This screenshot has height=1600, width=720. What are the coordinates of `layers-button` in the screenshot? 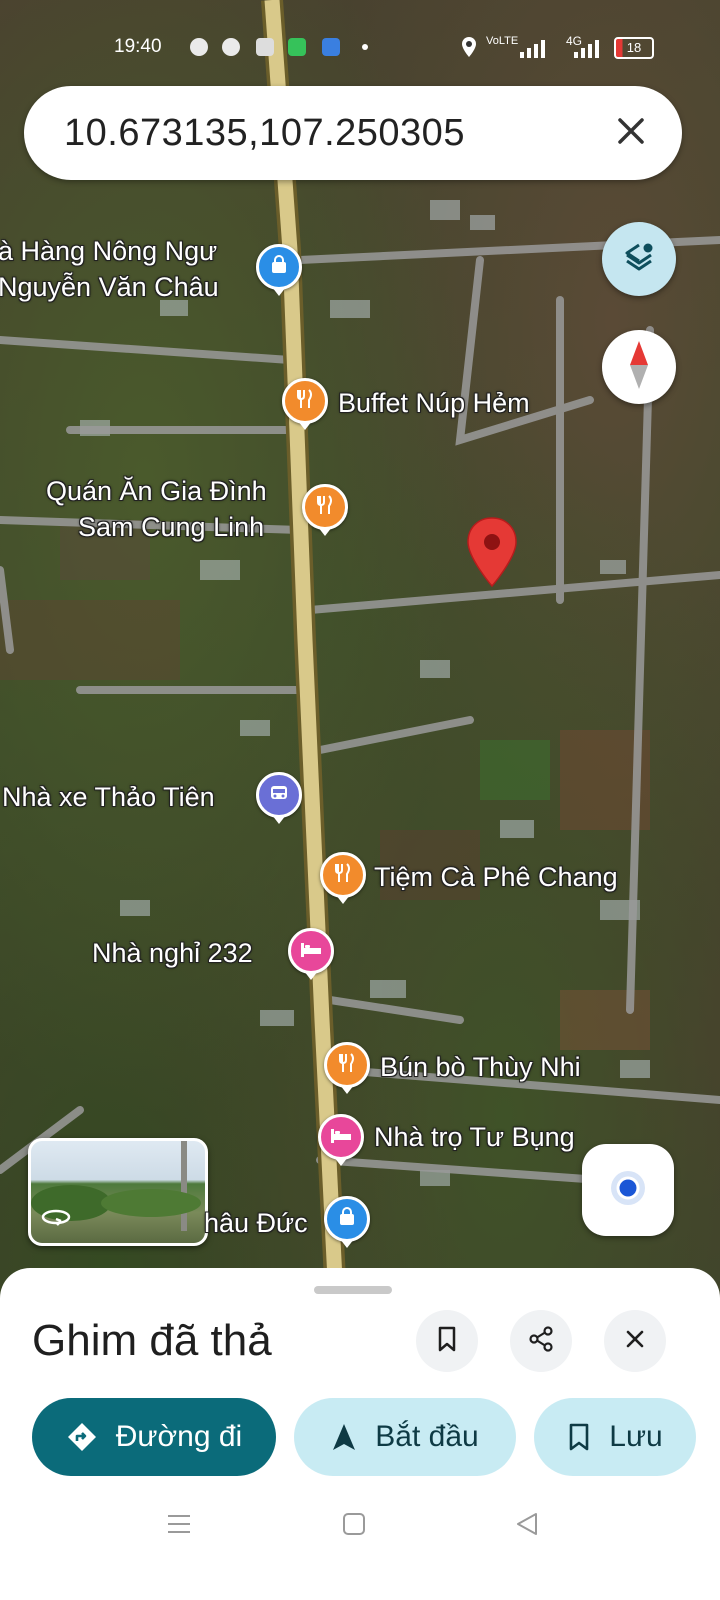 It's located at (639, 259).